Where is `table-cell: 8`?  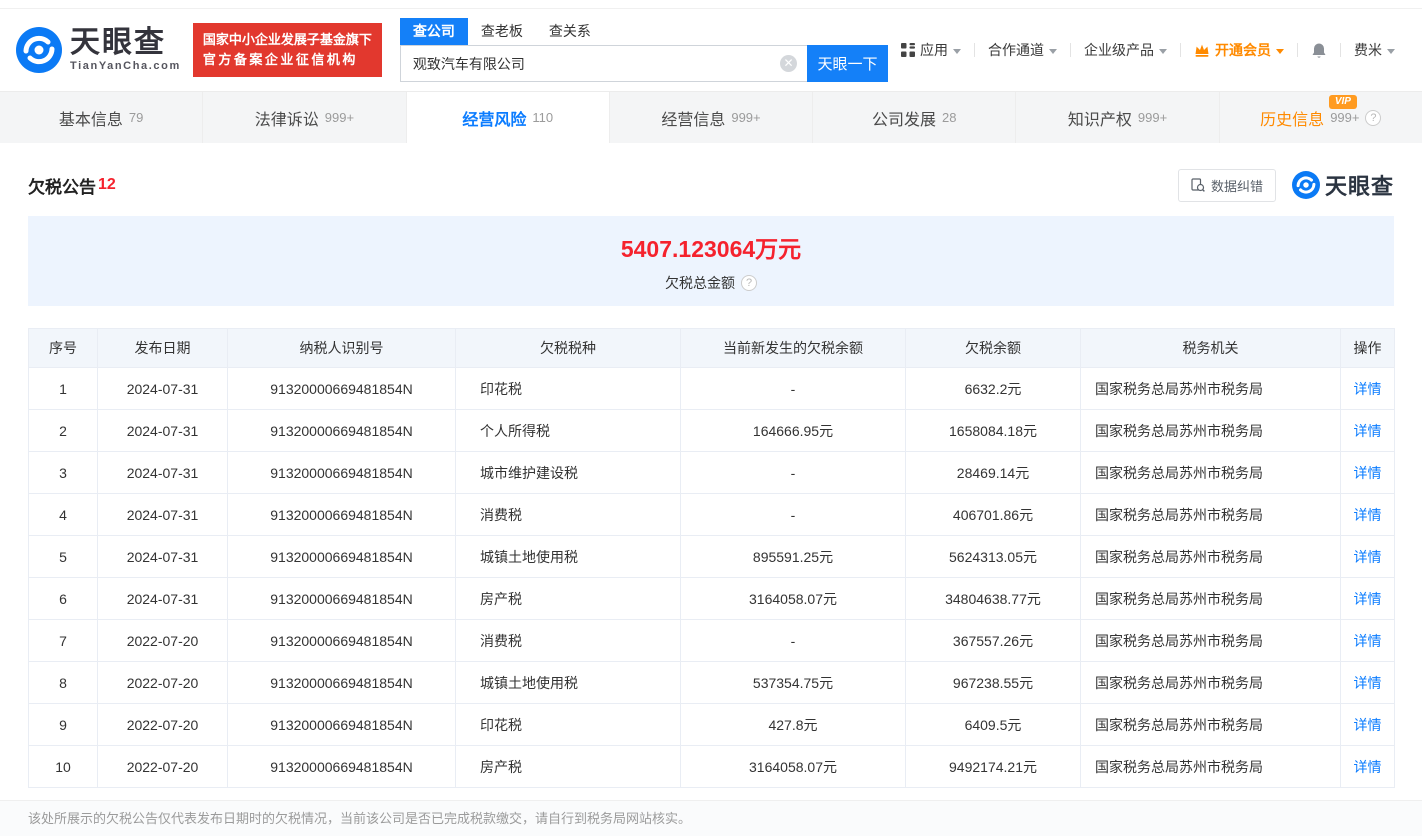
table-cell: 8 is located at coordinates (63, 682).